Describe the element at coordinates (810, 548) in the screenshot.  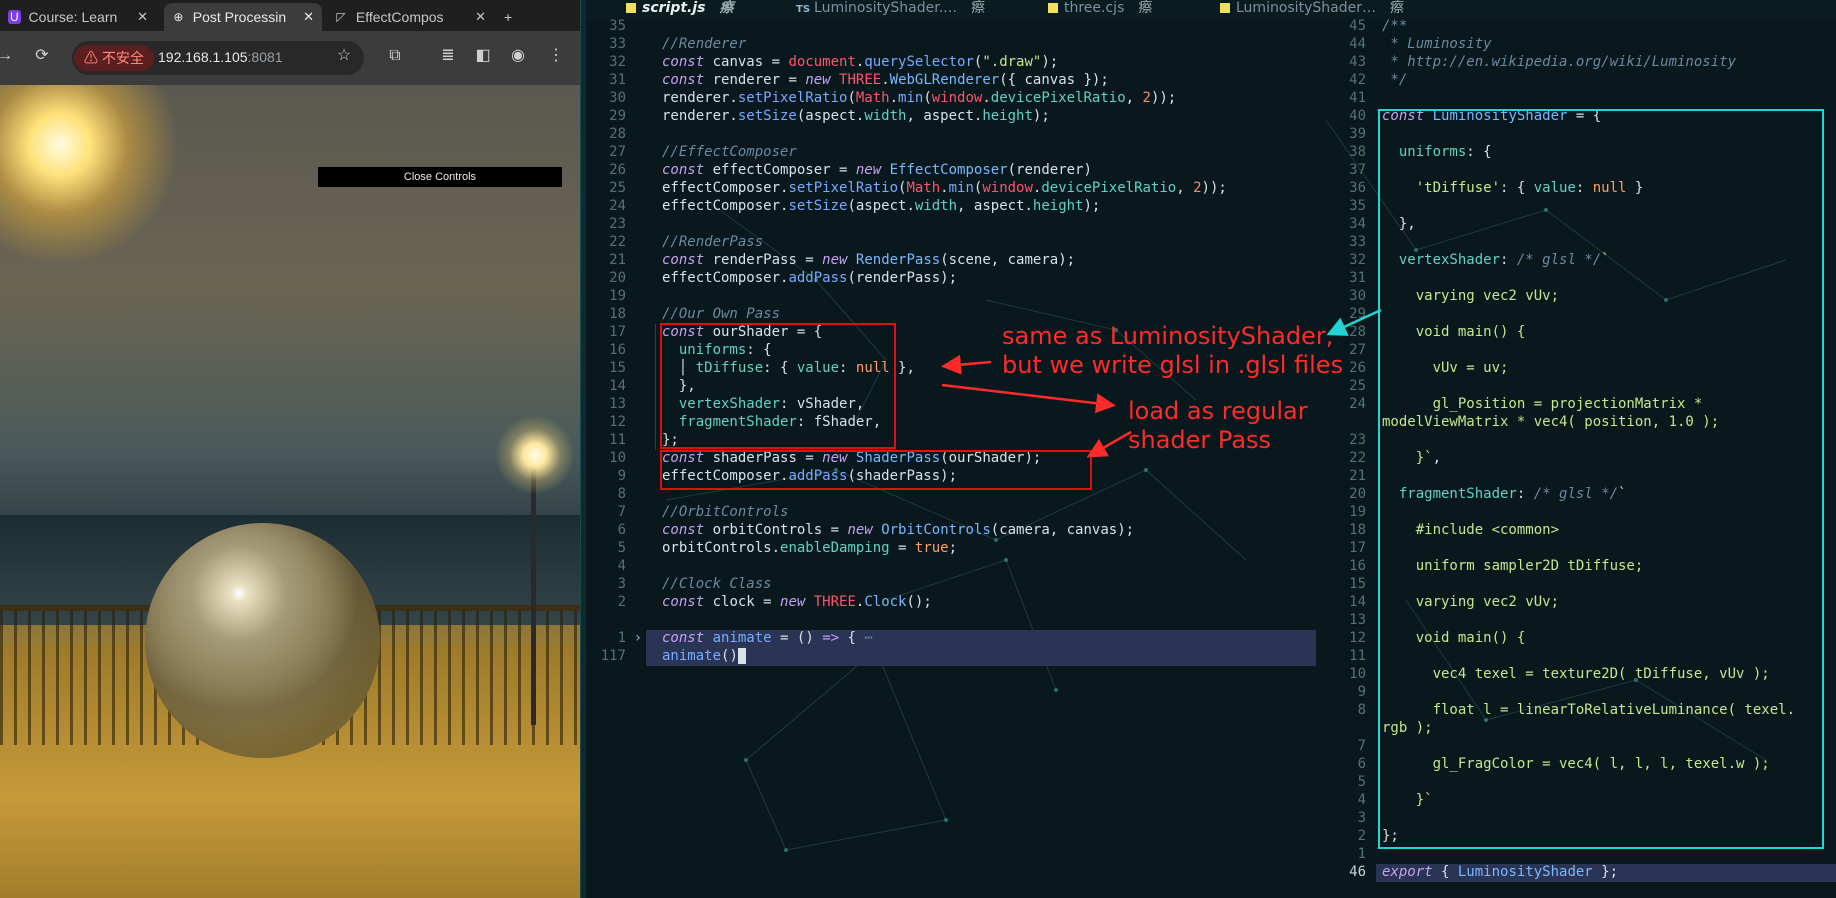
I see `code-line: orbitControls.enableDamping = true;` at that location.